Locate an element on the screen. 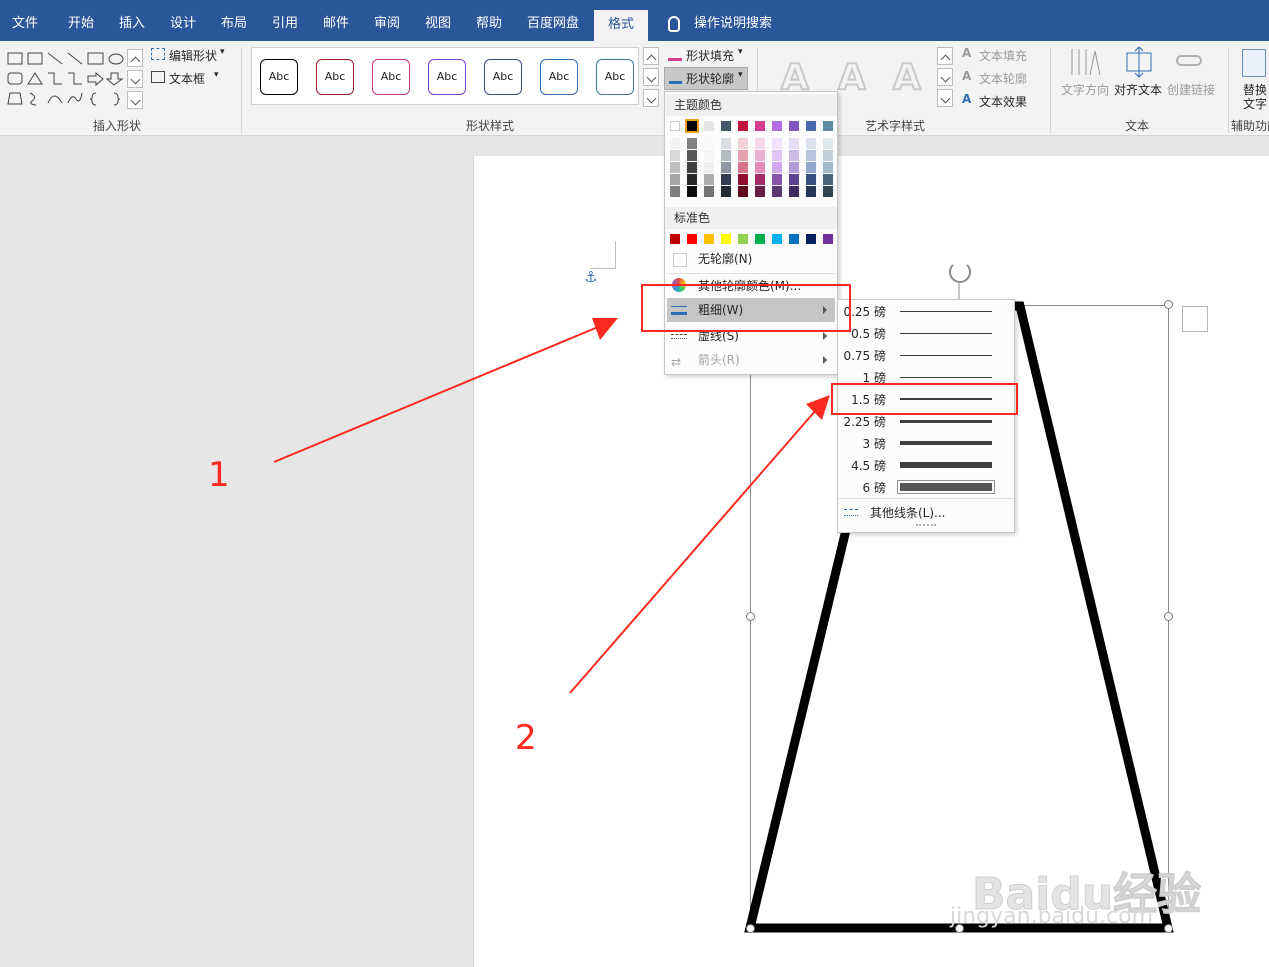  annotation-step-2: 2 is located at coordinates (526, 738).